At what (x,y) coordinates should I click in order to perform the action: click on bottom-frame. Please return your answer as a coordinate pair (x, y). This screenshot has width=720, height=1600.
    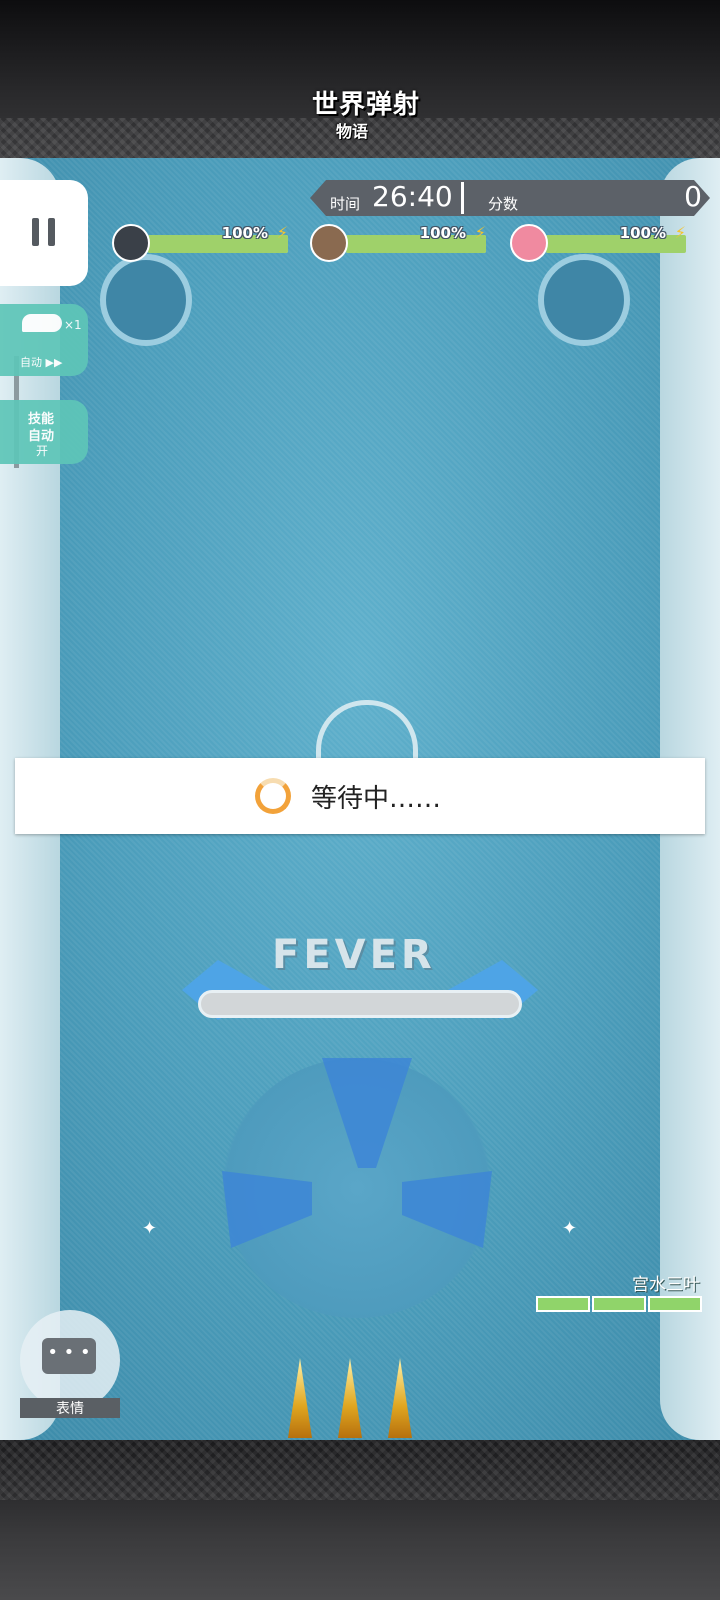
    Looking at the image, I should click on (360, 1520).